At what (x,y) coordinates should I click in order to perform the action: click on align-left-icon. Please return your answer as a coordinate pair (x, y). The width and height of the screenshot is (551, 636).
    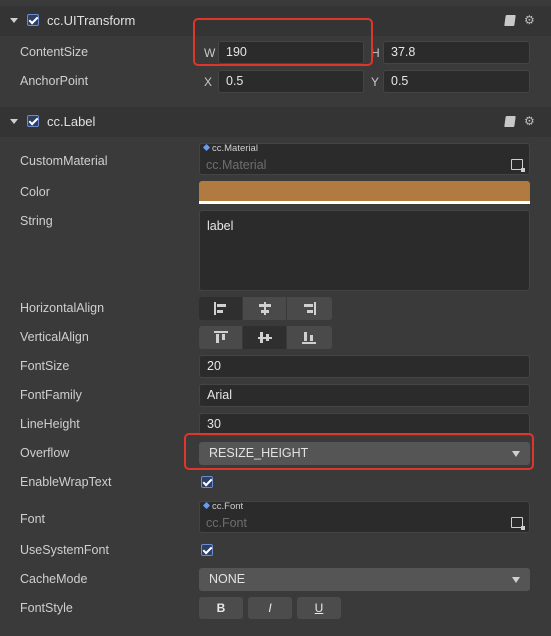
    Looking at the image, I should click on (221, 308).